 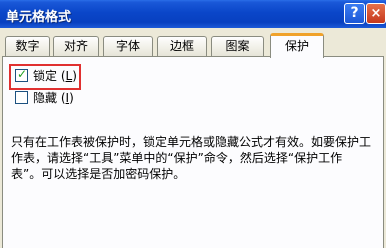 I want to click on title-bar: 单元格格式 ? ×, so click(x=193, y=14).